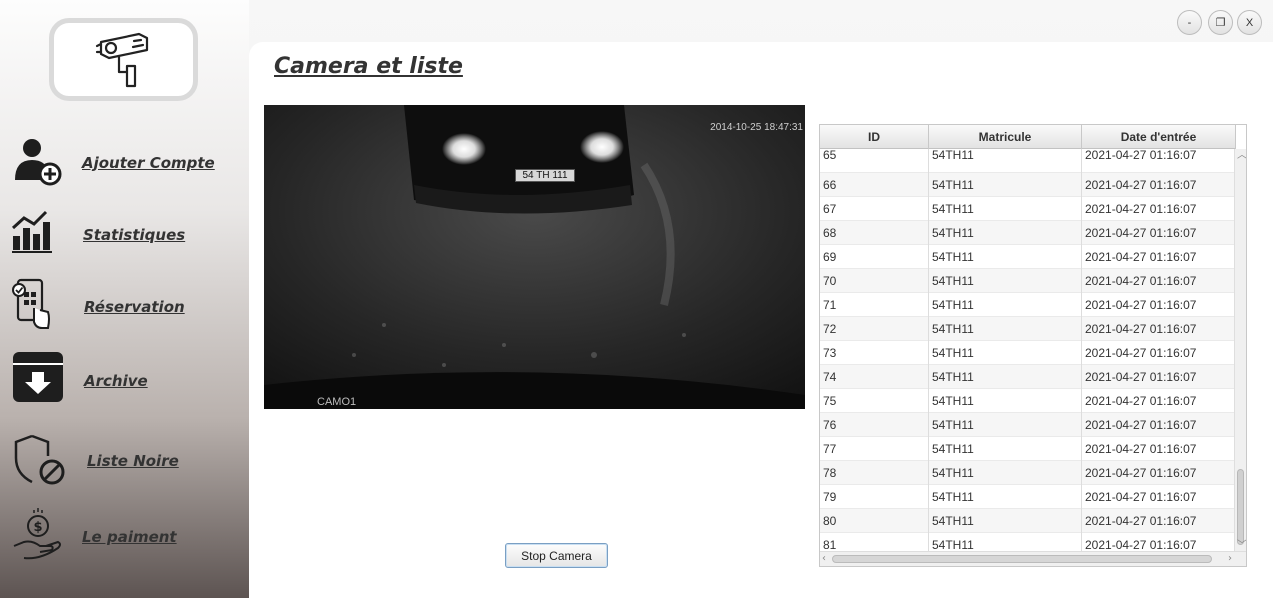  I want to click on cell-id: 81, so click(874, 543).